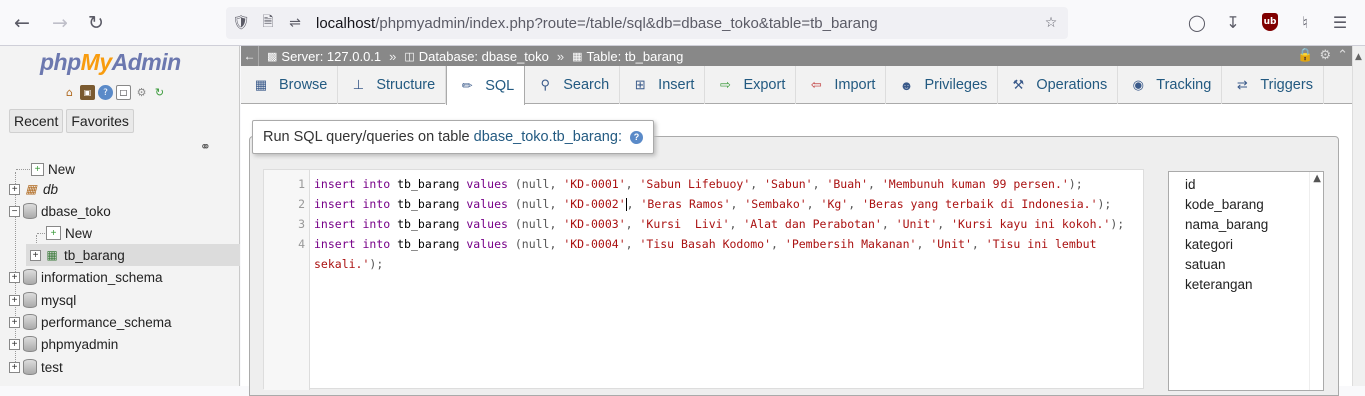  What do you see at coordinates (90, 322) in the screenshot?
I see `tree-item-performance-schema: + performance_schema` at bounding box center [90, 322].